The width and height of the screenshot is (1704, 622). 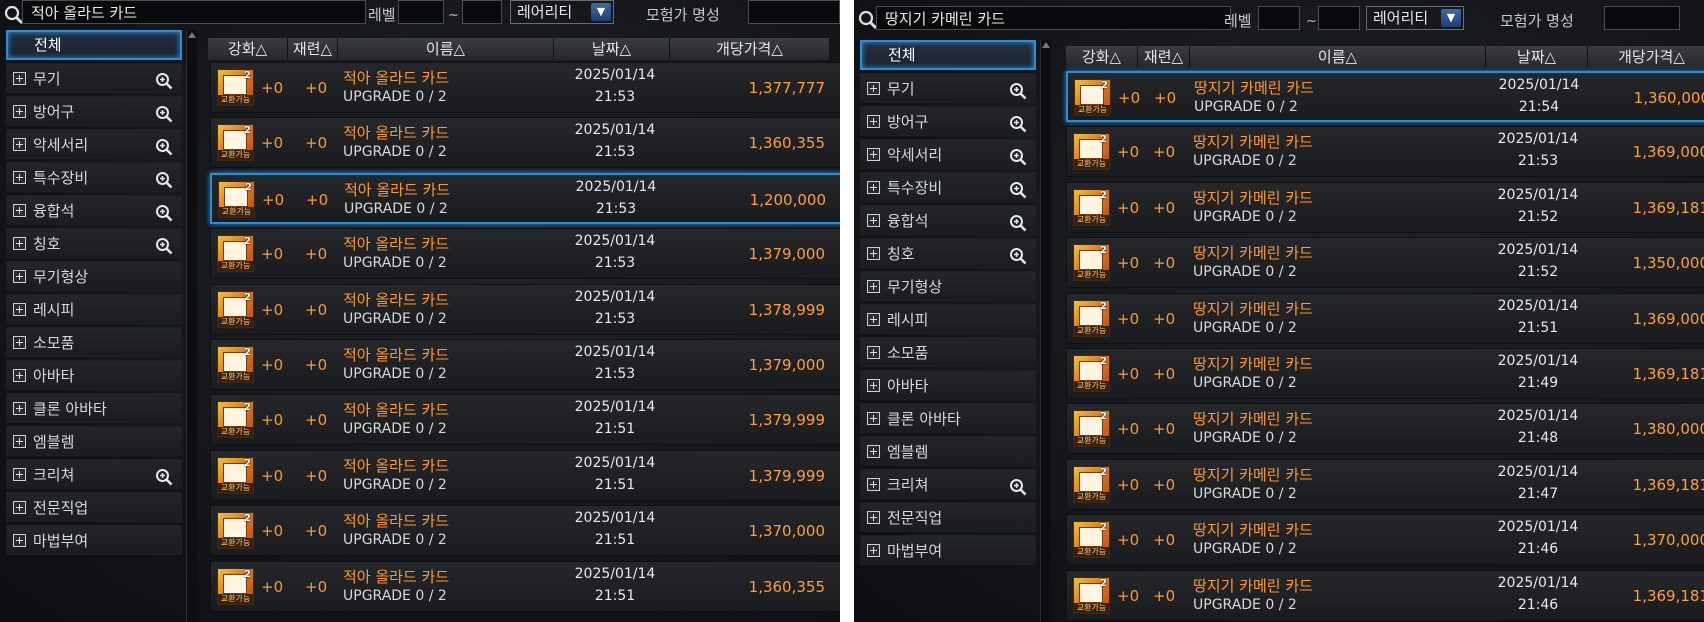 What do you see at coordinates (94, 144) in the screenshot?
I see `category-item: 악세서리` at bounding box center [94, 144].